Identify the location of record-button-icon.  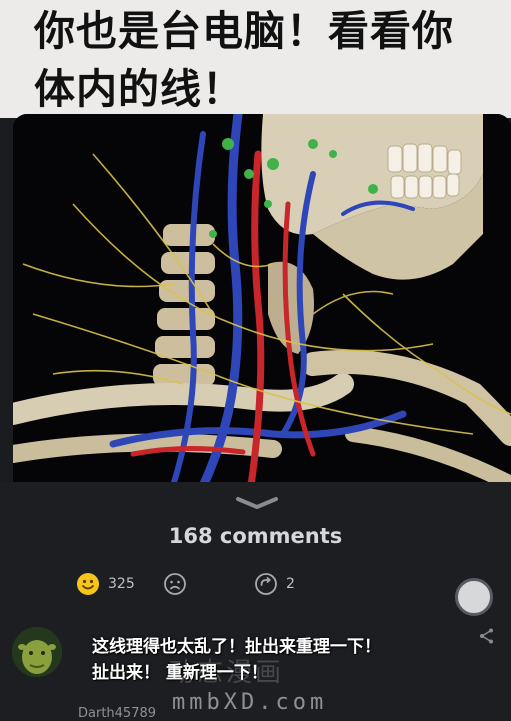
(474, 597).